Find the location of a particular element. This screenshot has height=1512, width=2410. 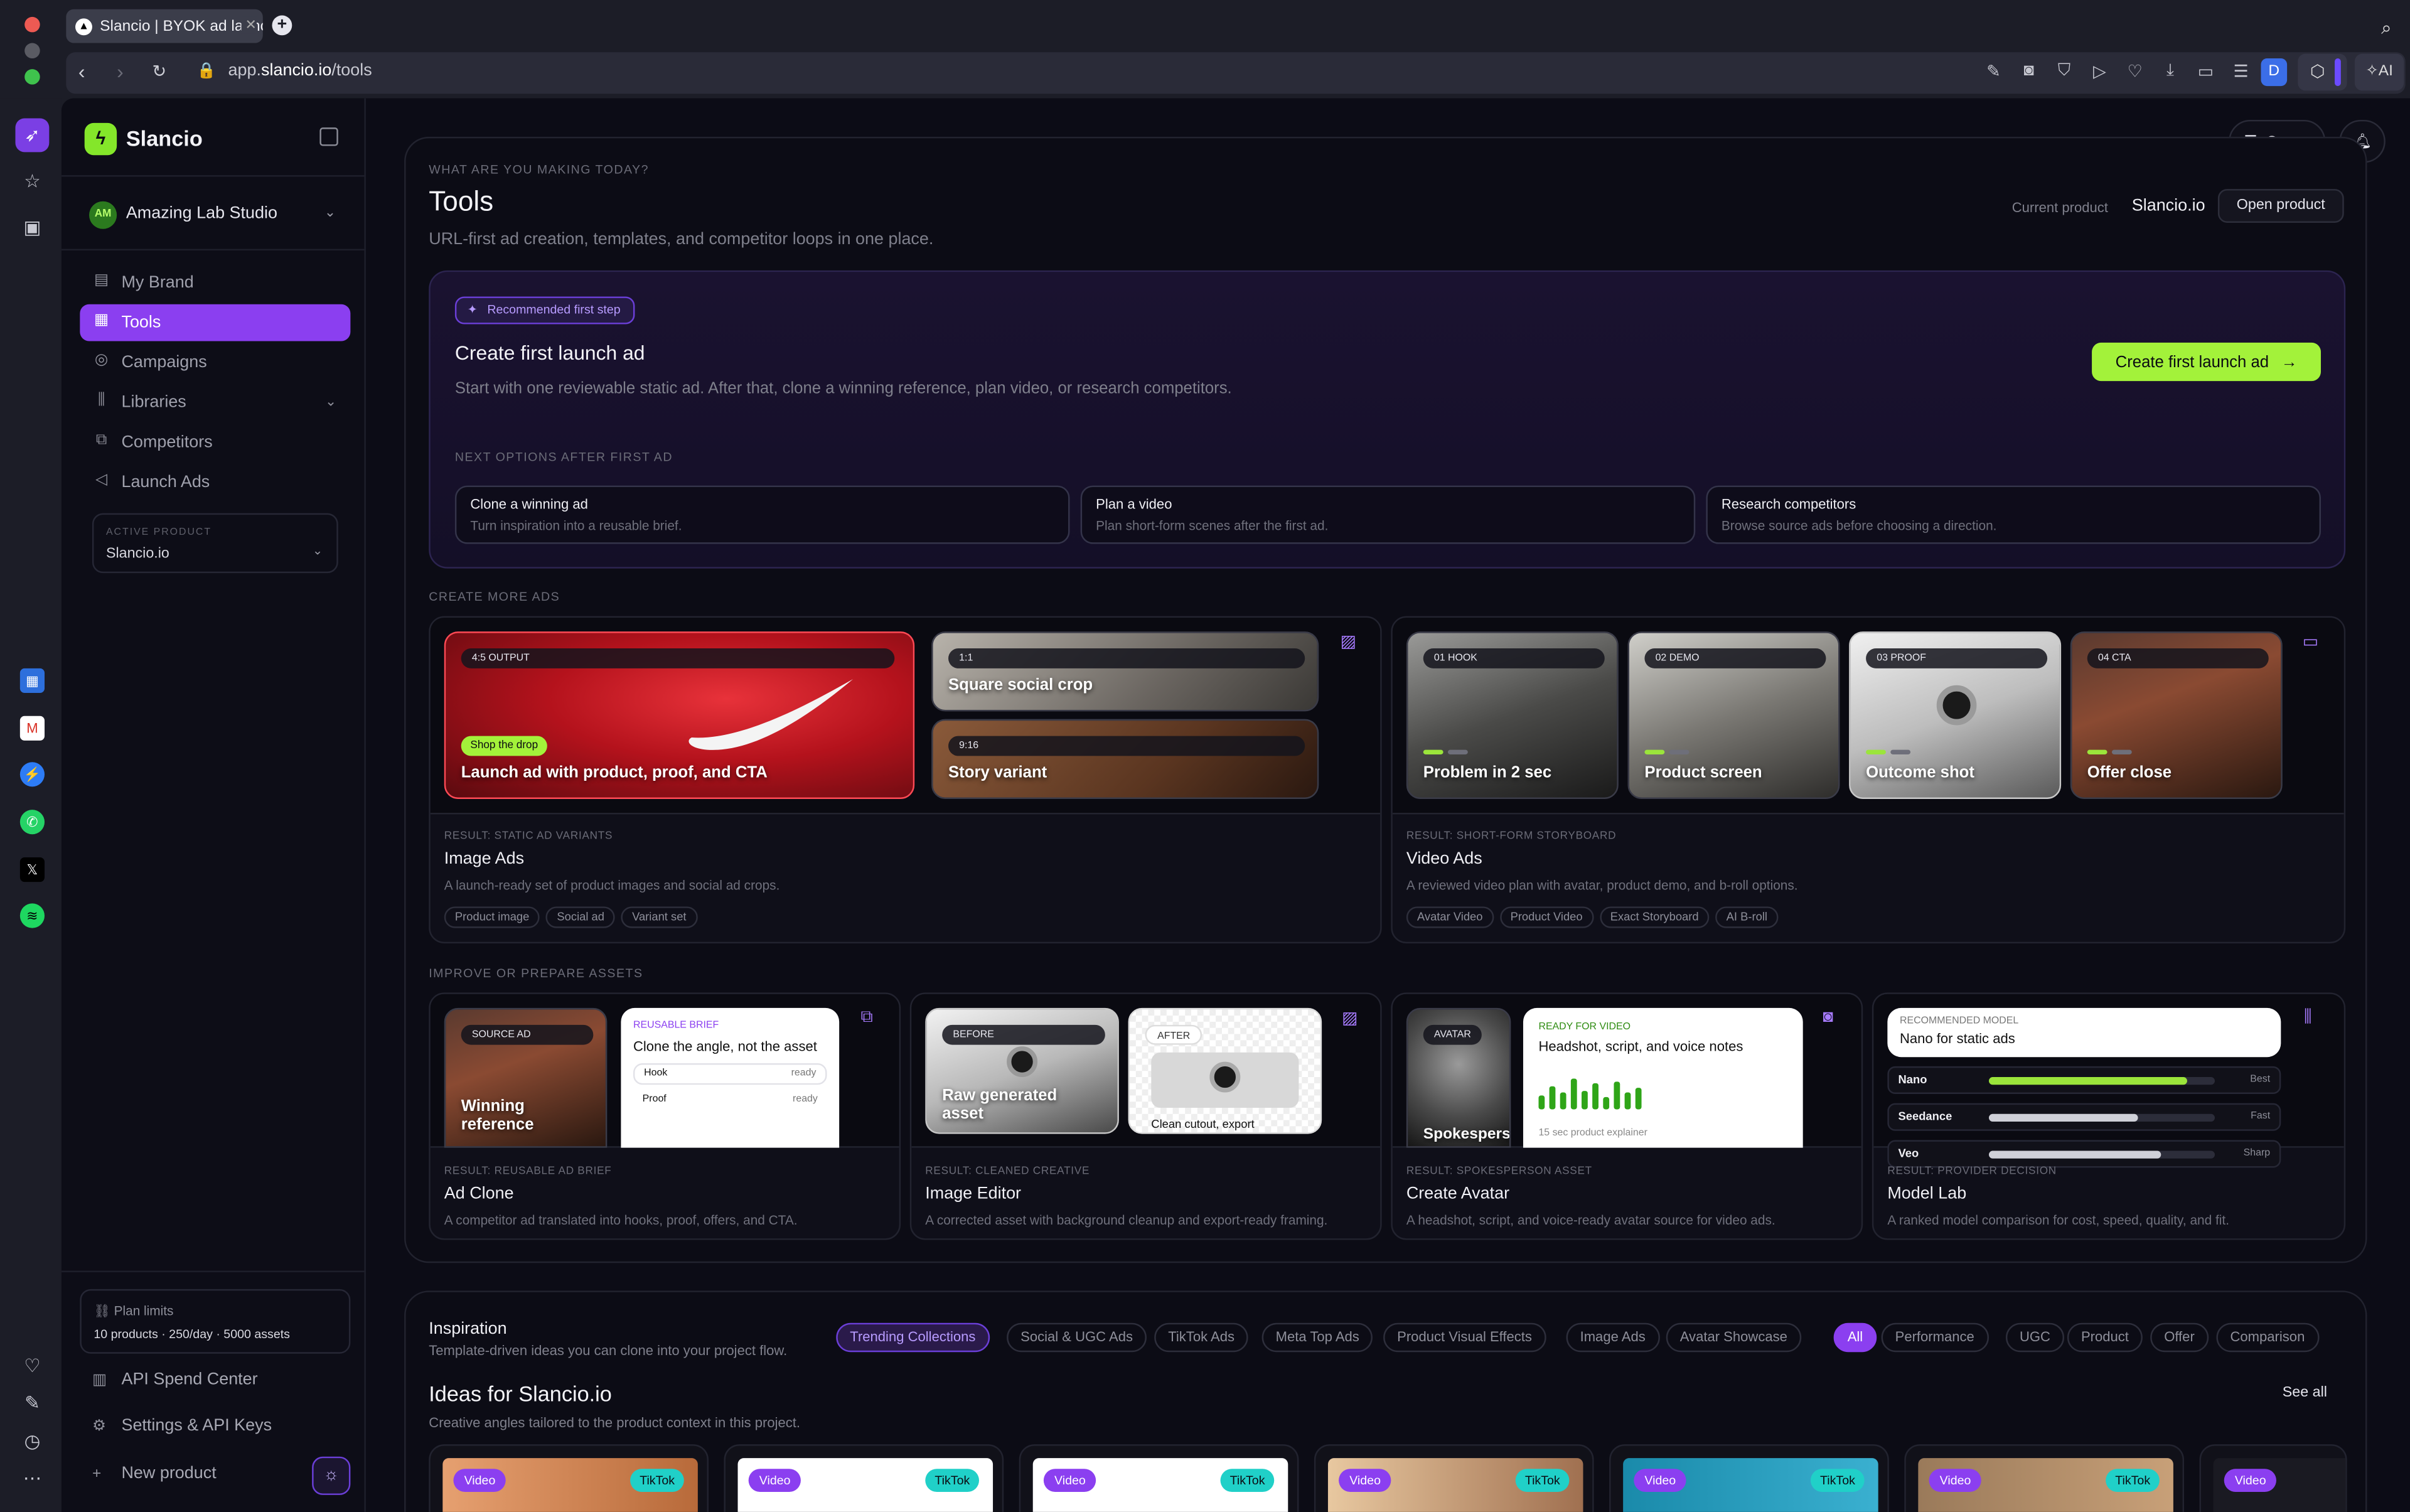

shield-icon: ⛉ is located at coordinates (2064, 72).